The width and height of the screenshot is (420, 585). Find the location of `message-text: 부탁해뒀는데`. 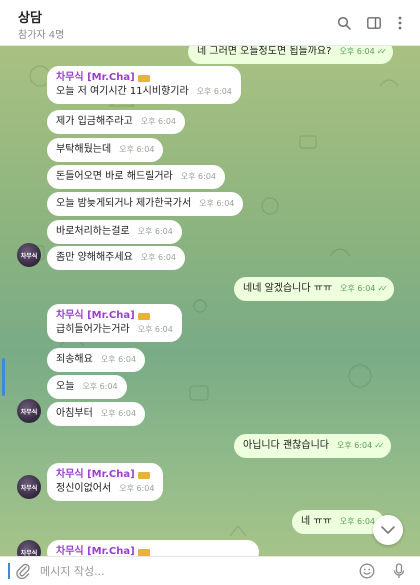

message-text: 부탁해뒀는데 is located at coordinates (84, 149).